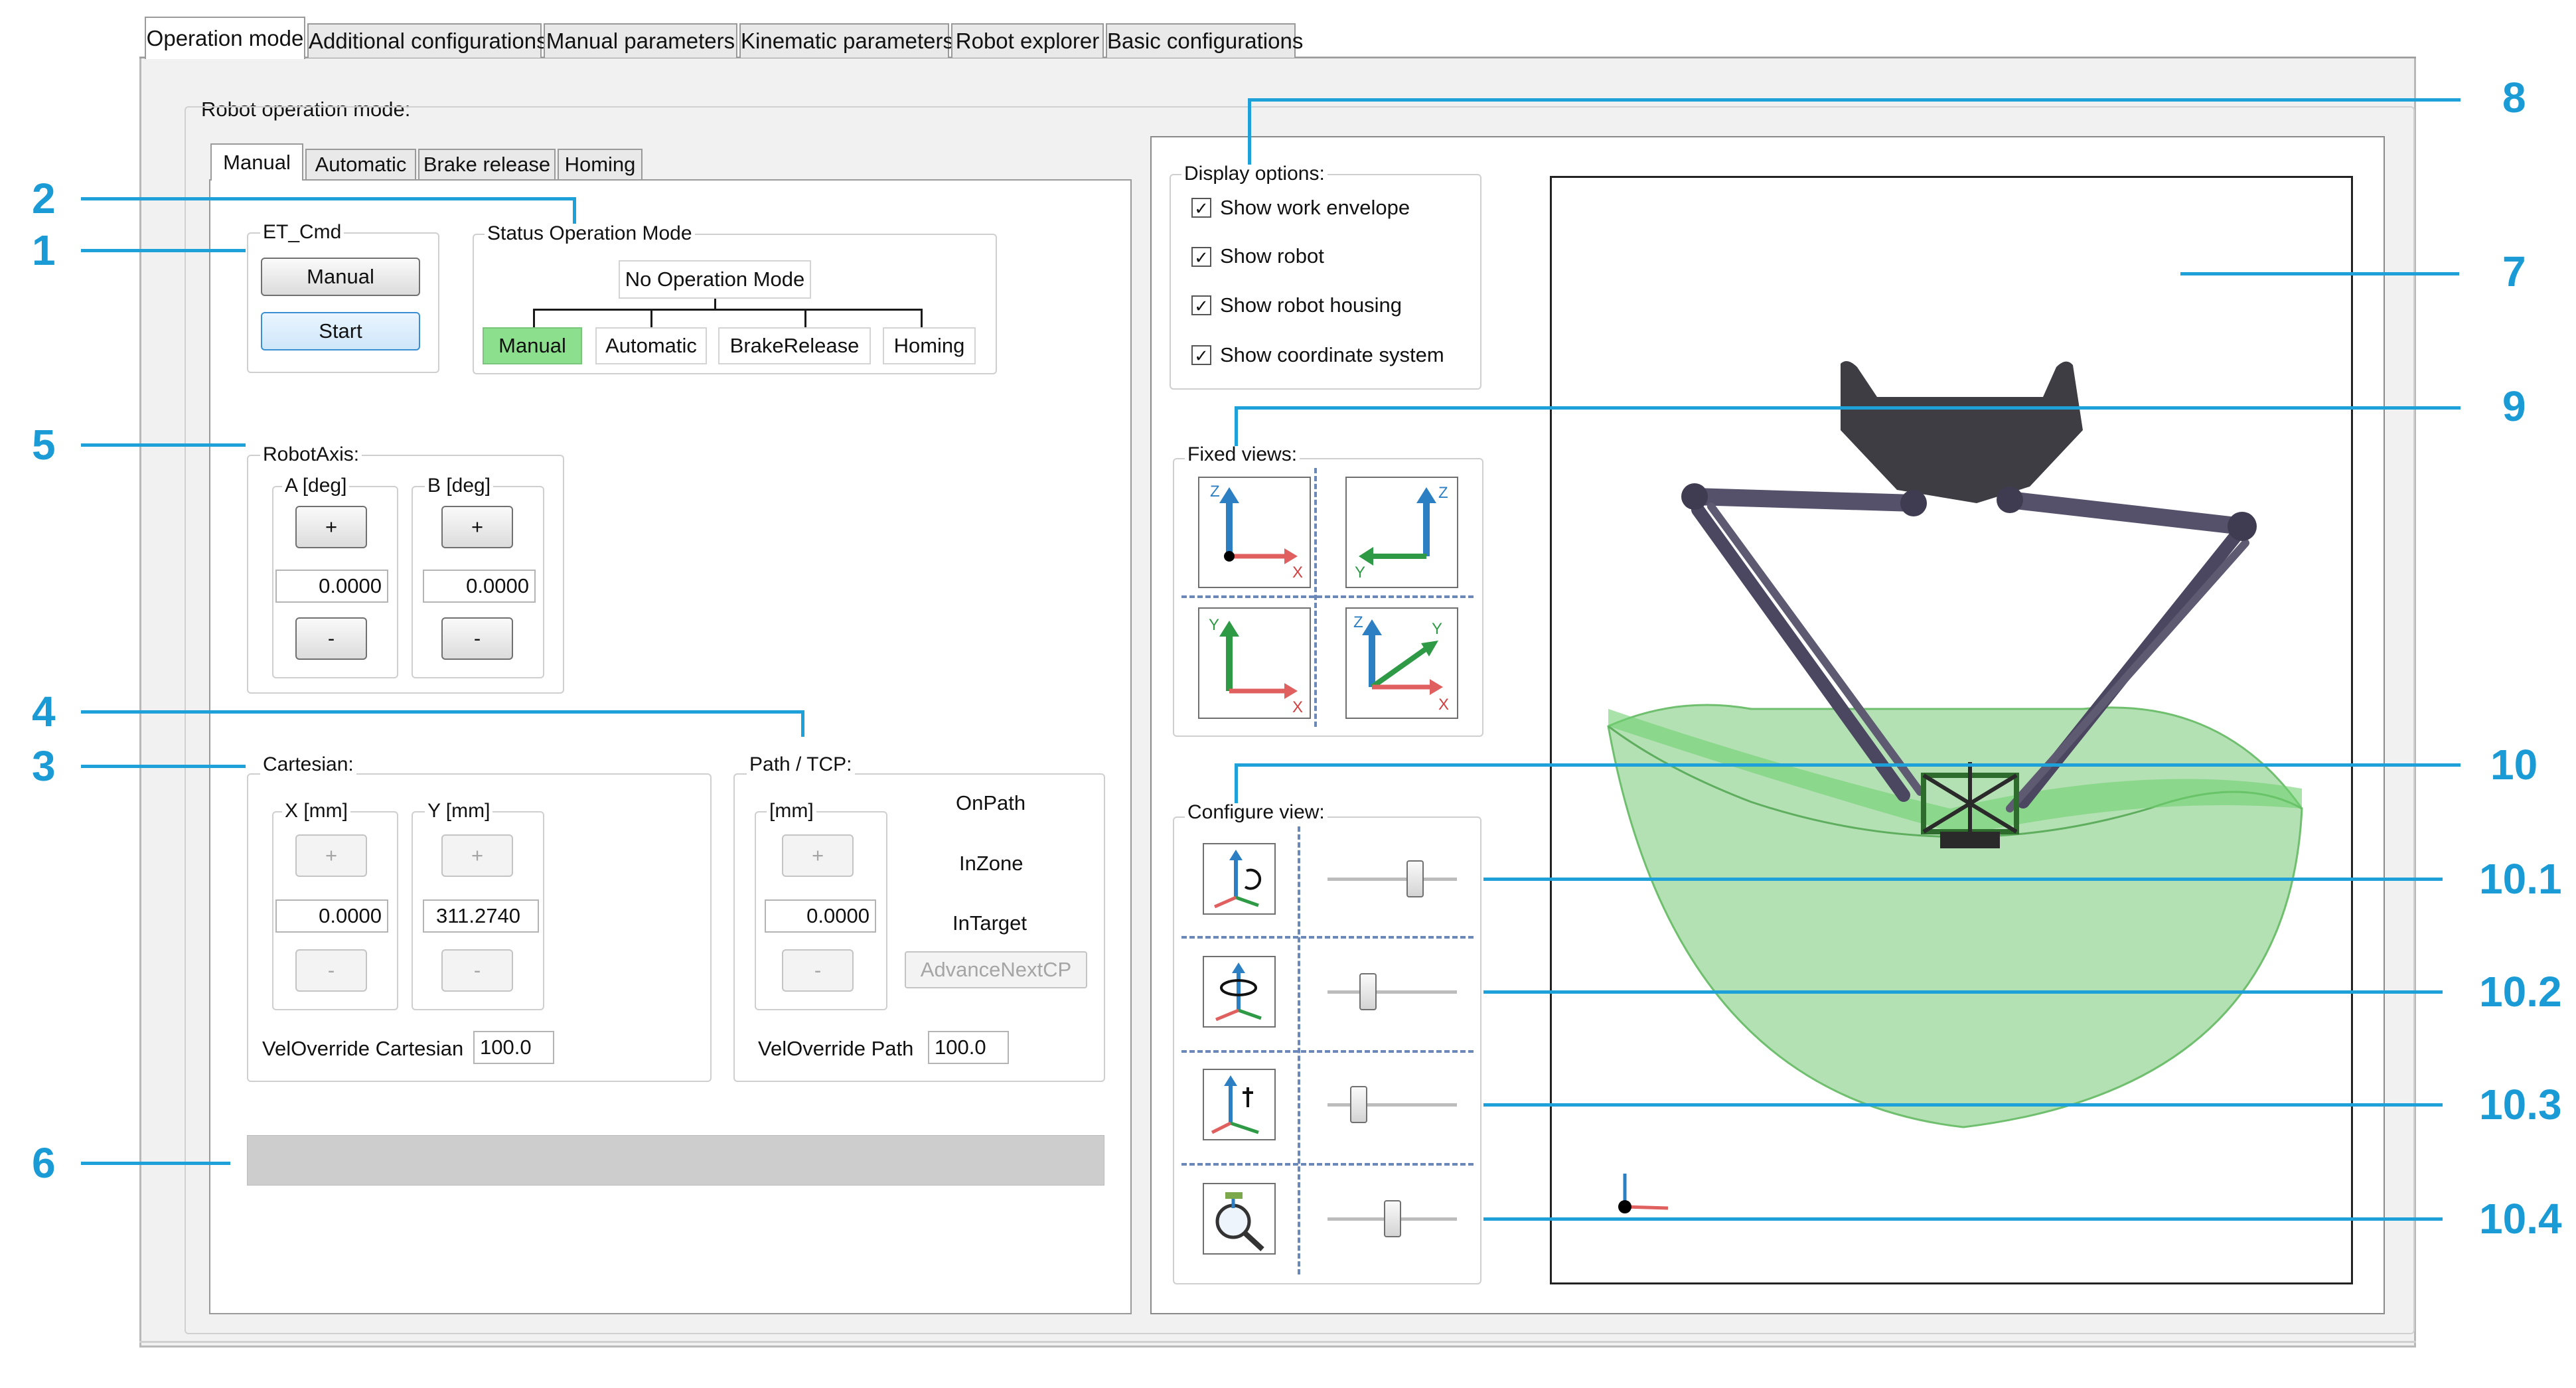 This screenshot has width=2576, height=1388. What do you see at coordinates (820, 916) in the screenshot?
I see `path-mm-value: 0.0000` at bounding box center [820, 916].